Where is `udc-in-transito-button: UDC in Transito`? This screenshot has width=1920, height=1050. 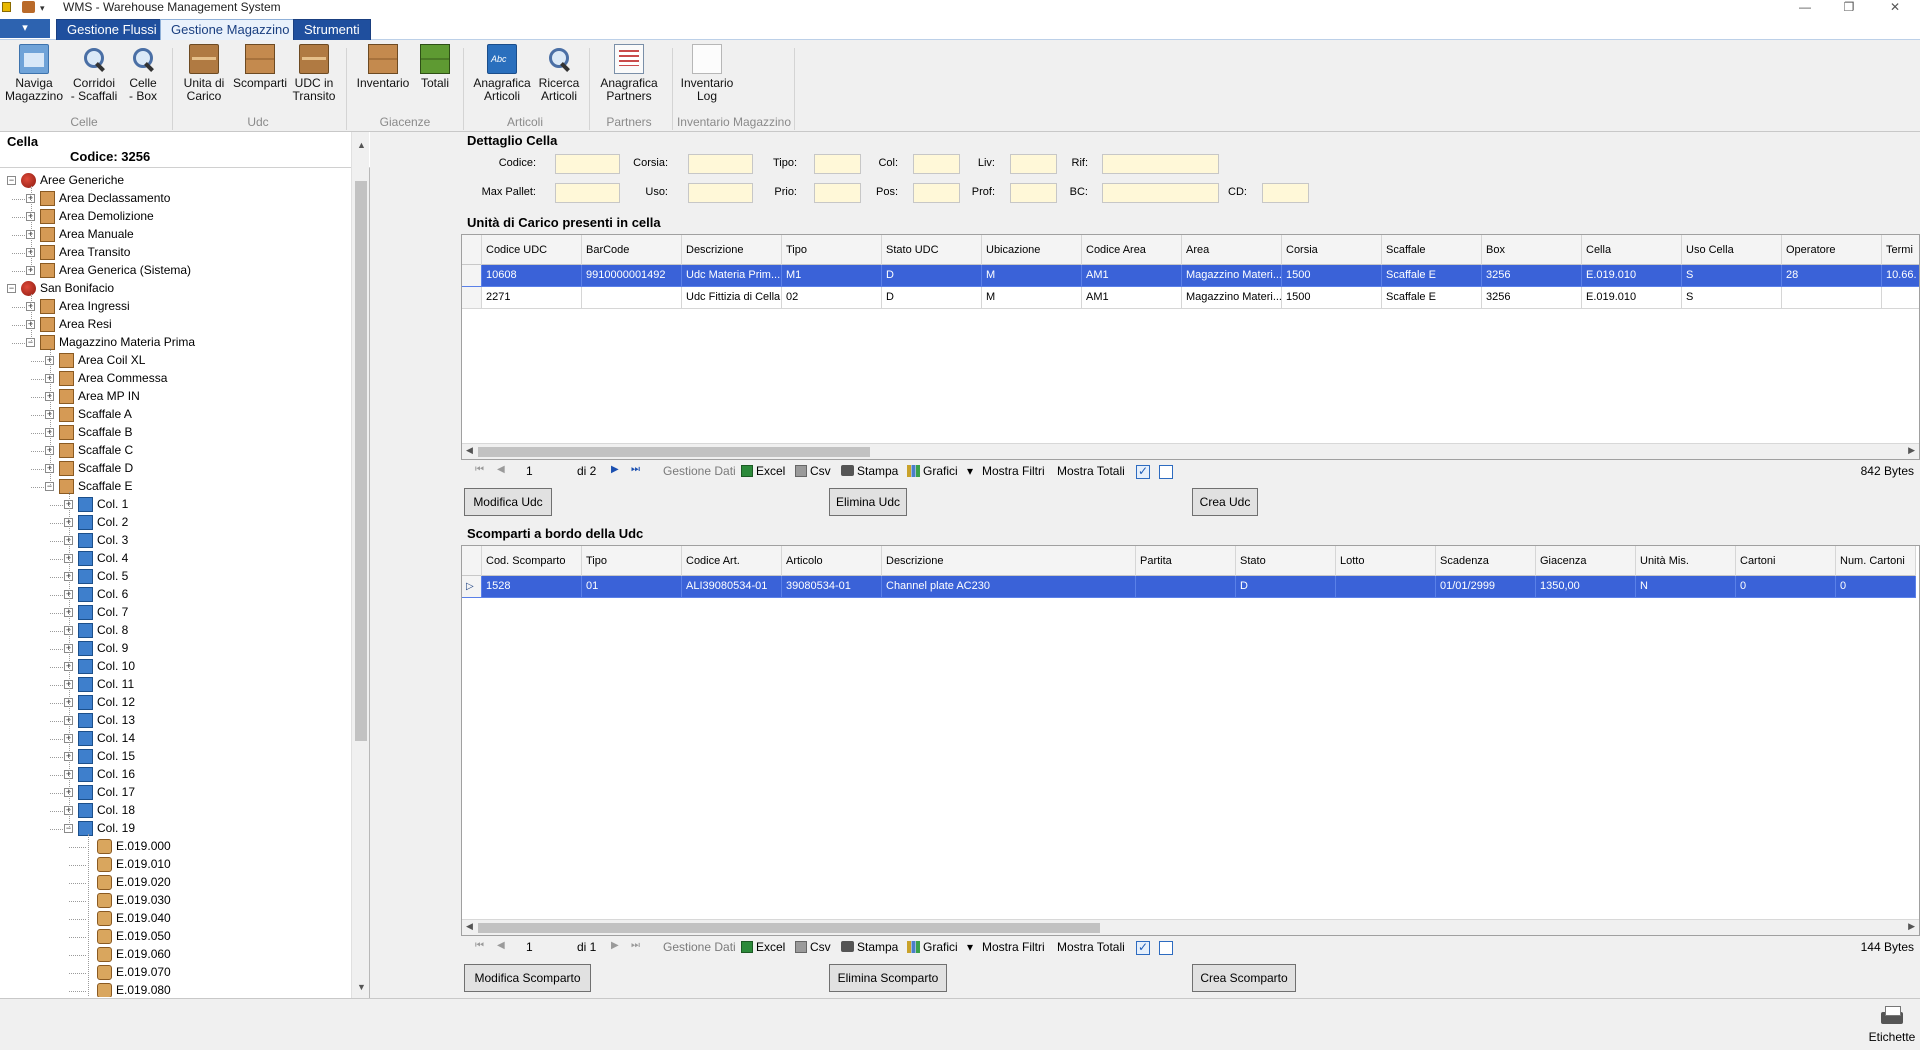
udc-in-transito-button: UDC in Transito is located at coordinates (314, 73).